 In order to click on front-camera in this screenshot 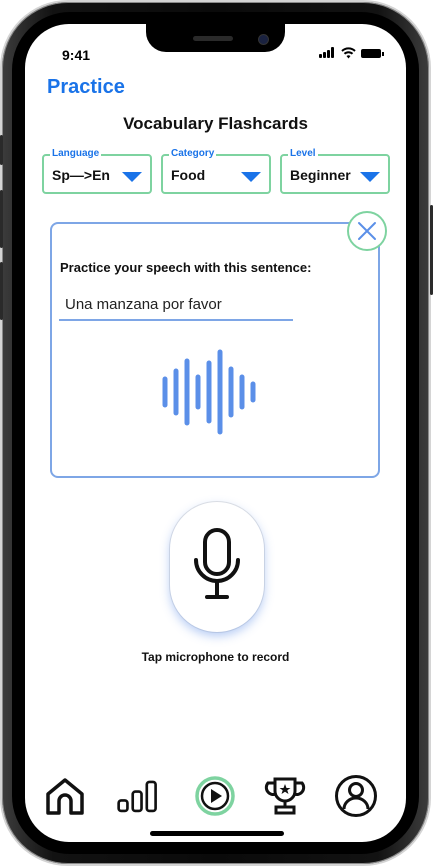, I will do `click(263, 39)`.